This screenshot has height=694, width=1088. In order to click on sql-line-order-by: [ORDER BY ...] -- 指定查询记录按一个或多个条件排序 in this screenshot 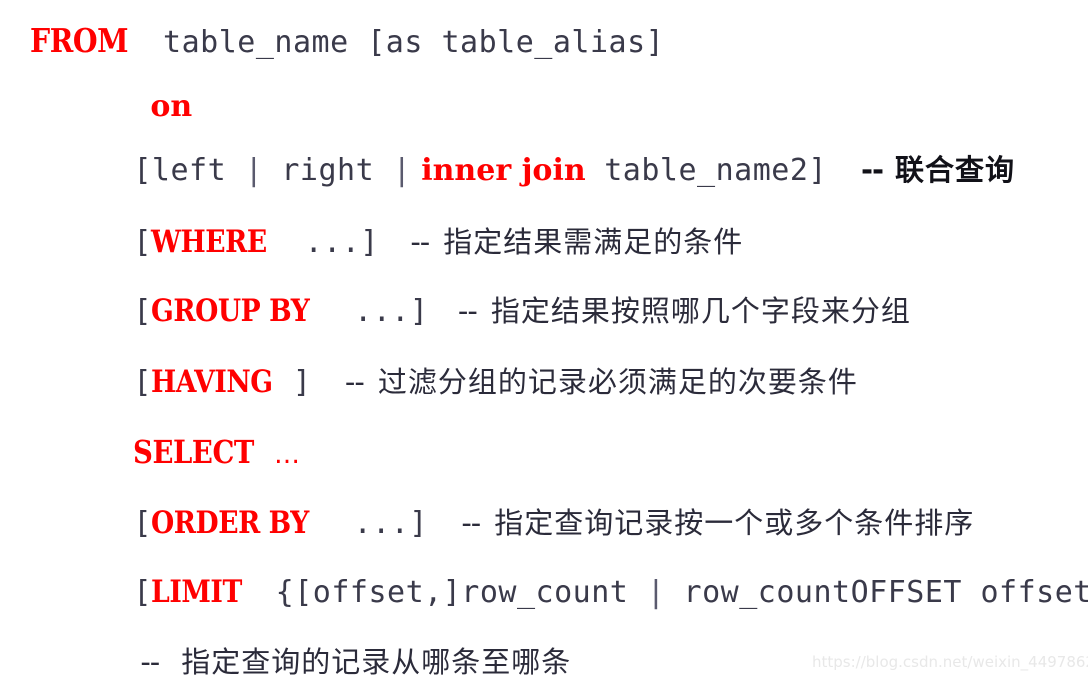, I will do `click(543, 523)`.